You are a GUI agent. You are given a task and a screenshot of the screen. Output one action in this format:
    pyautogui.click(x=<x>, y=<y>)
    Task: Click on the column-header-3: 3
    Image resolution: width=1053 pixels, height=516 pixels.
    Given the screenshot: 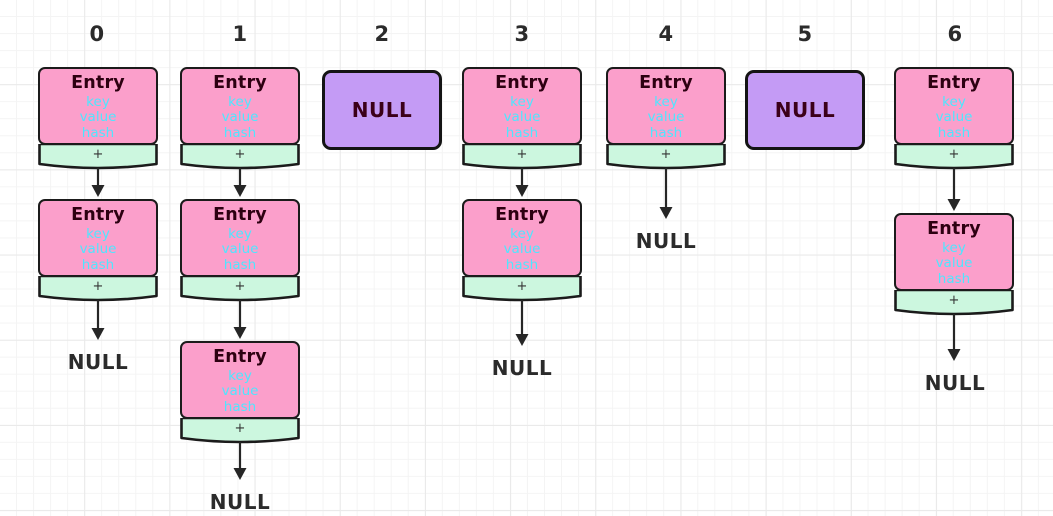 What is the action you would take?
    pyautogui.click(x=522, y=34)
    